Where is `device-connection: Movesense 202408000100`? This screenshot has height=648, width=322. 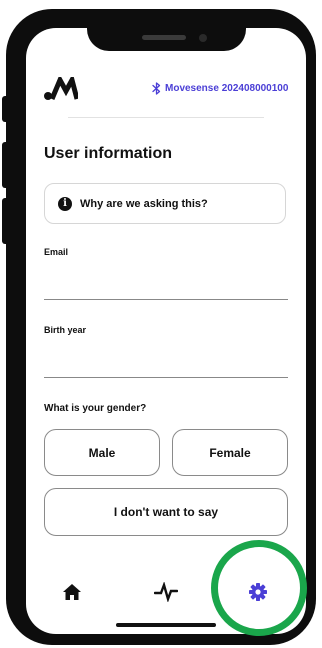 device-connection: Movesense 202408000100 is located at coordinates (220, 88).